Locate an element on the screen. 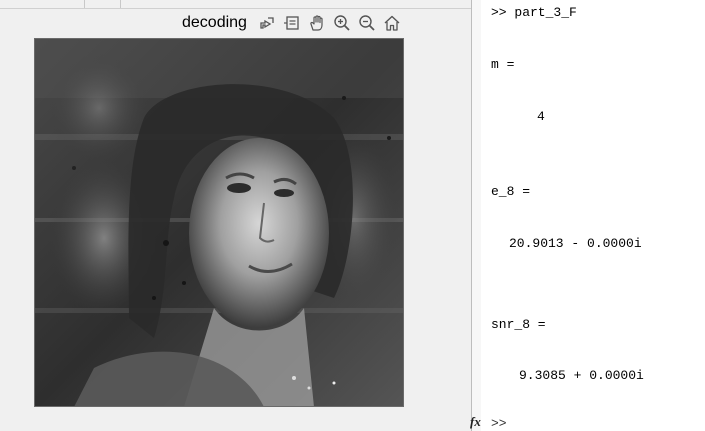 This screenshot has height=431, width=705. snr8-label: snr_8 = is located at coordinates (518, 324).